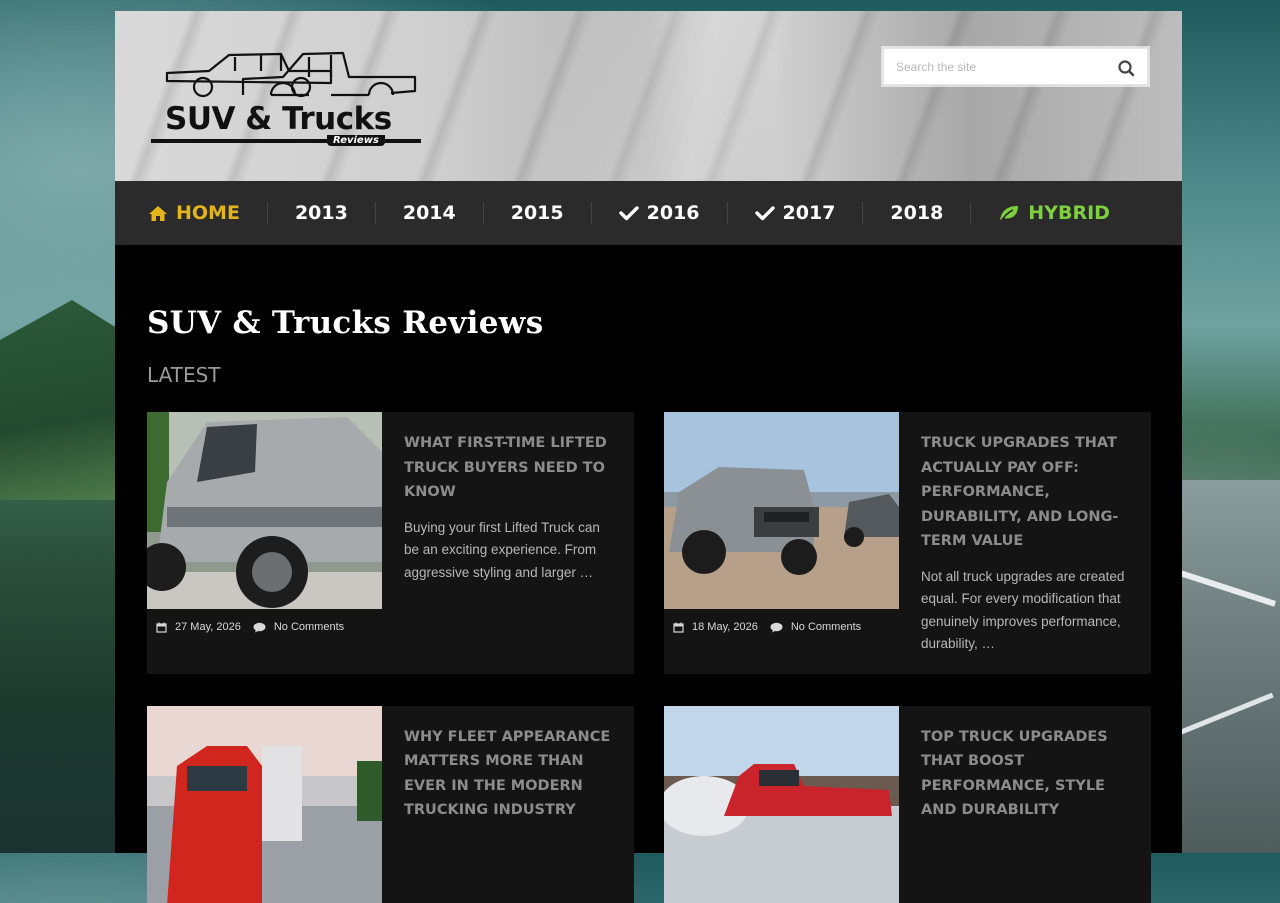 The width and height of the screenshot is (1280, 903). What do you see at coordinates (809, 213) in the screenshot?
I see `nav-label-2017: 2017` at bounding box center [809, 213].